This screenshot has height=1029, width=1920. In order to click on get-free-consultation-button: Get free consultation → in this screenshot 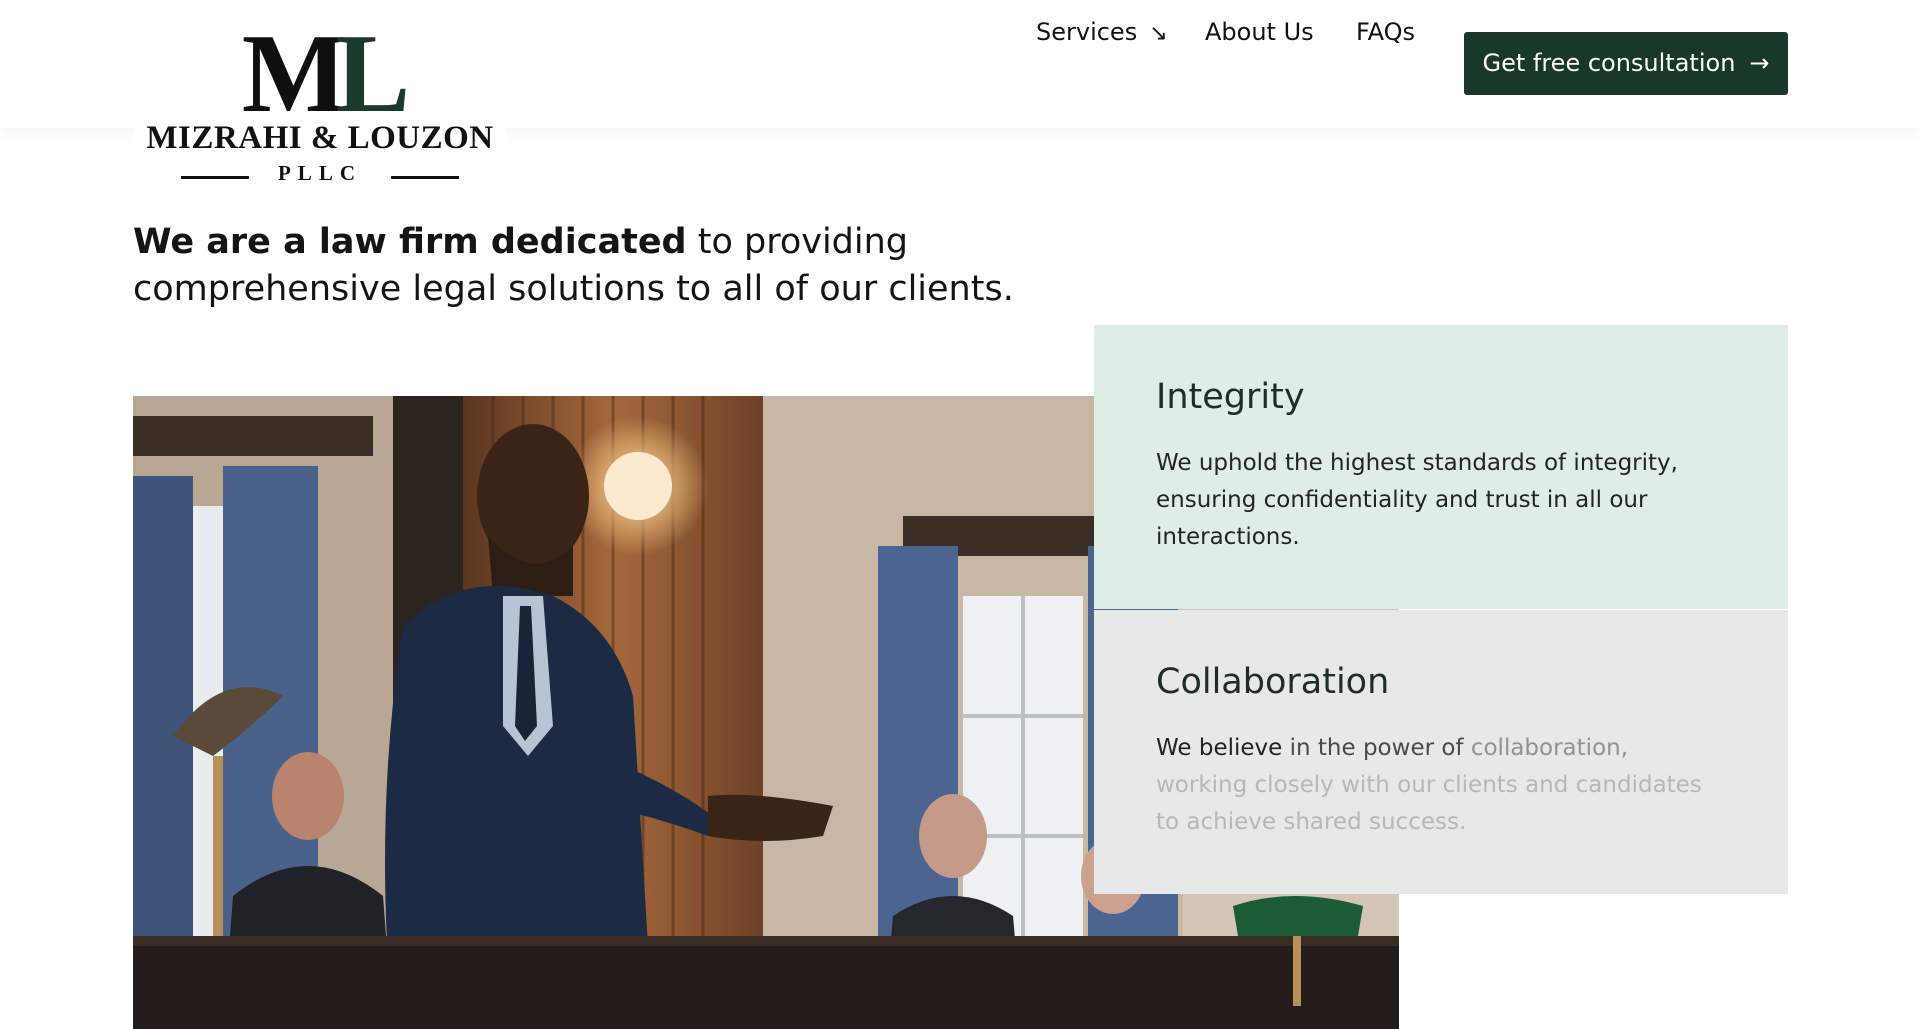, I will do `click(1626, 63)`.